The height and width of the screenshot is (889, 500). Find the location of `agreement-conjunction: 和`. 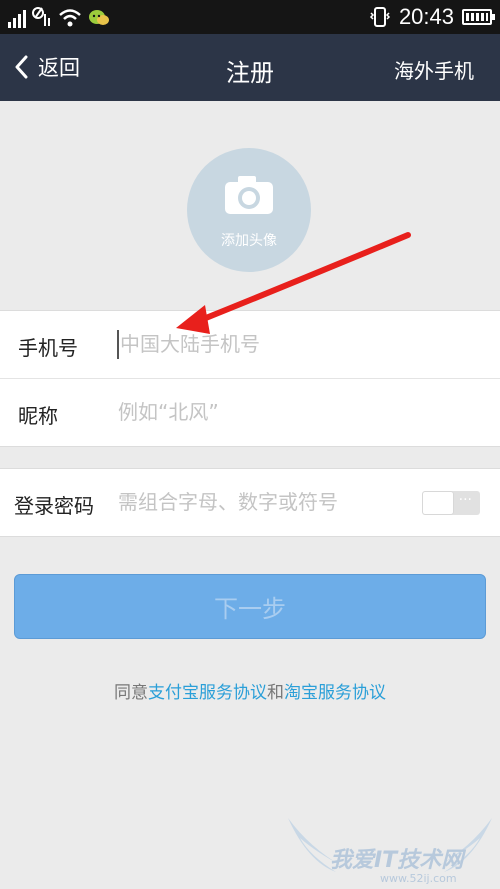

agreement-conjunction: 和 is located at coordinates (275, 693).